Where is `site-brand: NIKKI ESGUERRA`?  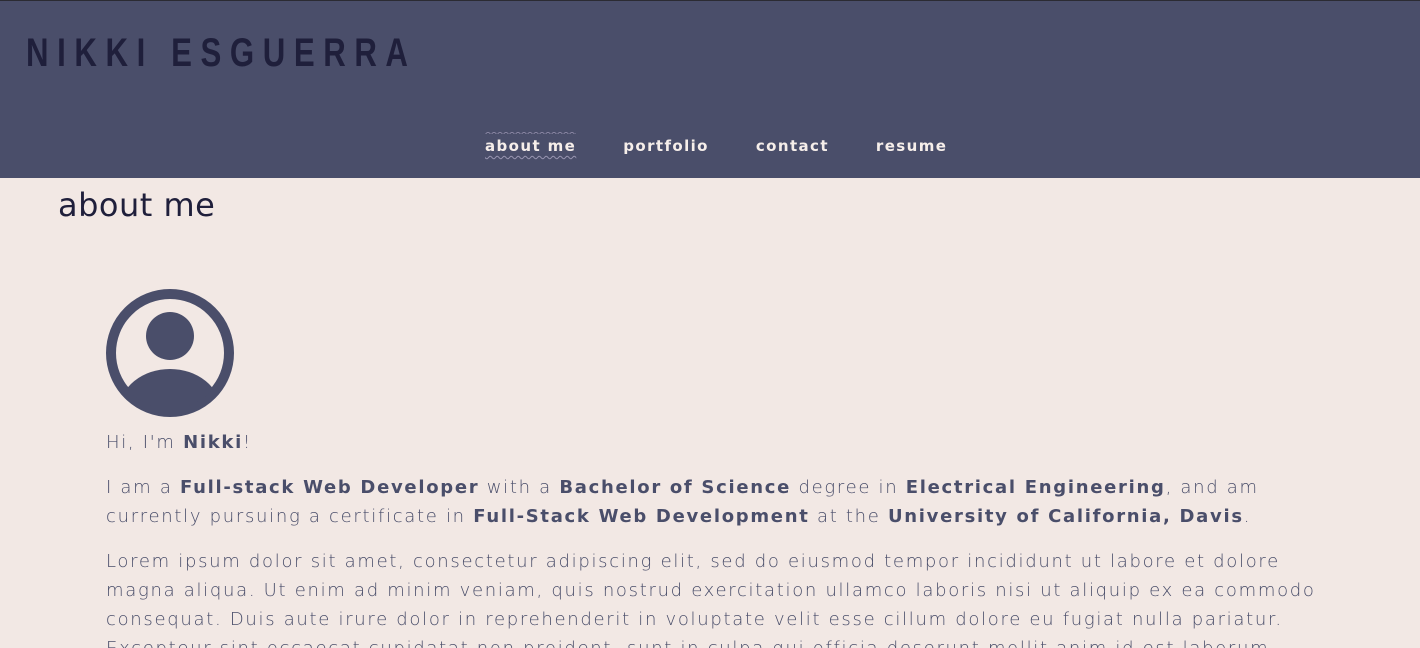
site-brand: NIKKI ESGUERRA is located at coordinates (221, 53).